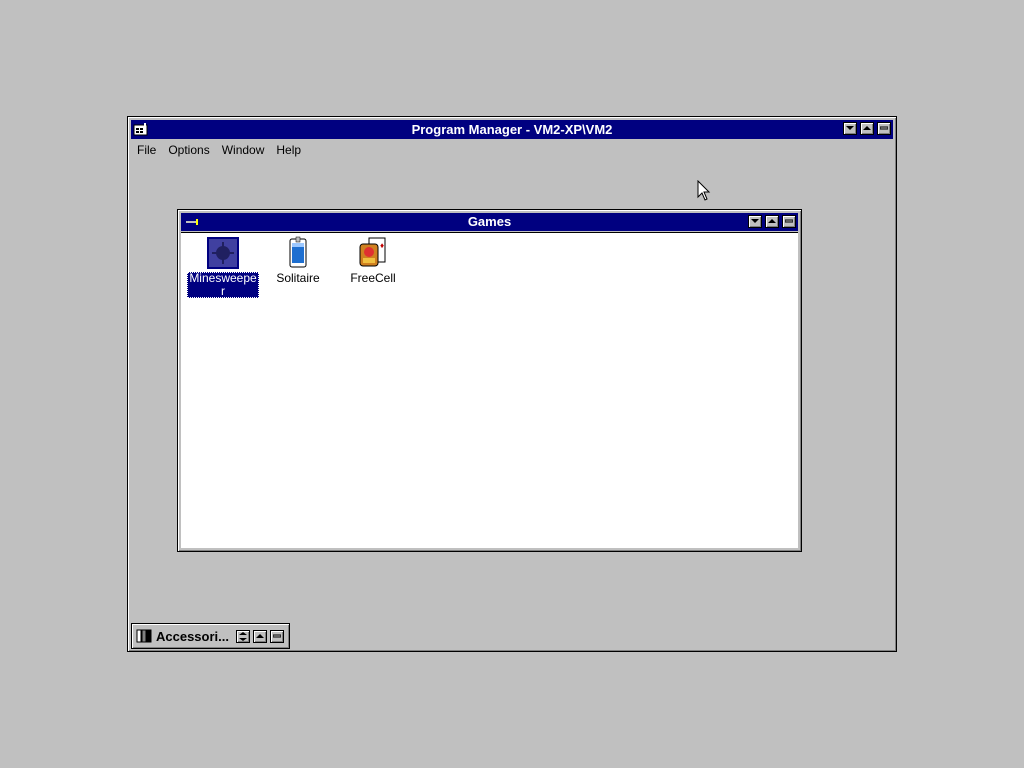  I want to click on program-group-icon, so click(144, 636).